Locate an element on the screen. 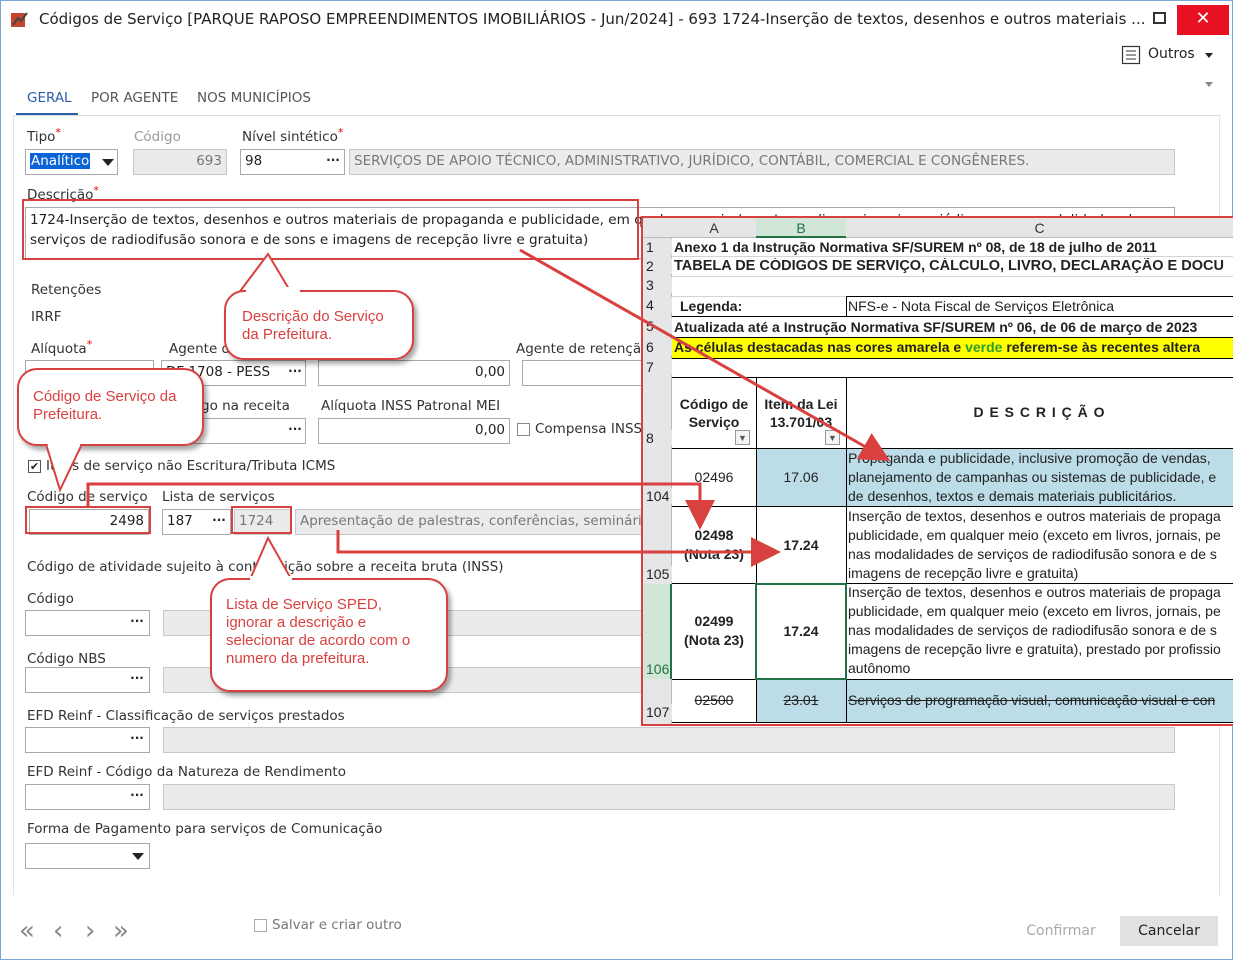 The height and width of the screenshot is (960, 1233). callout-descricao: Descrição do Serviço da Prefeitura. is located at coordinates (319, 325).